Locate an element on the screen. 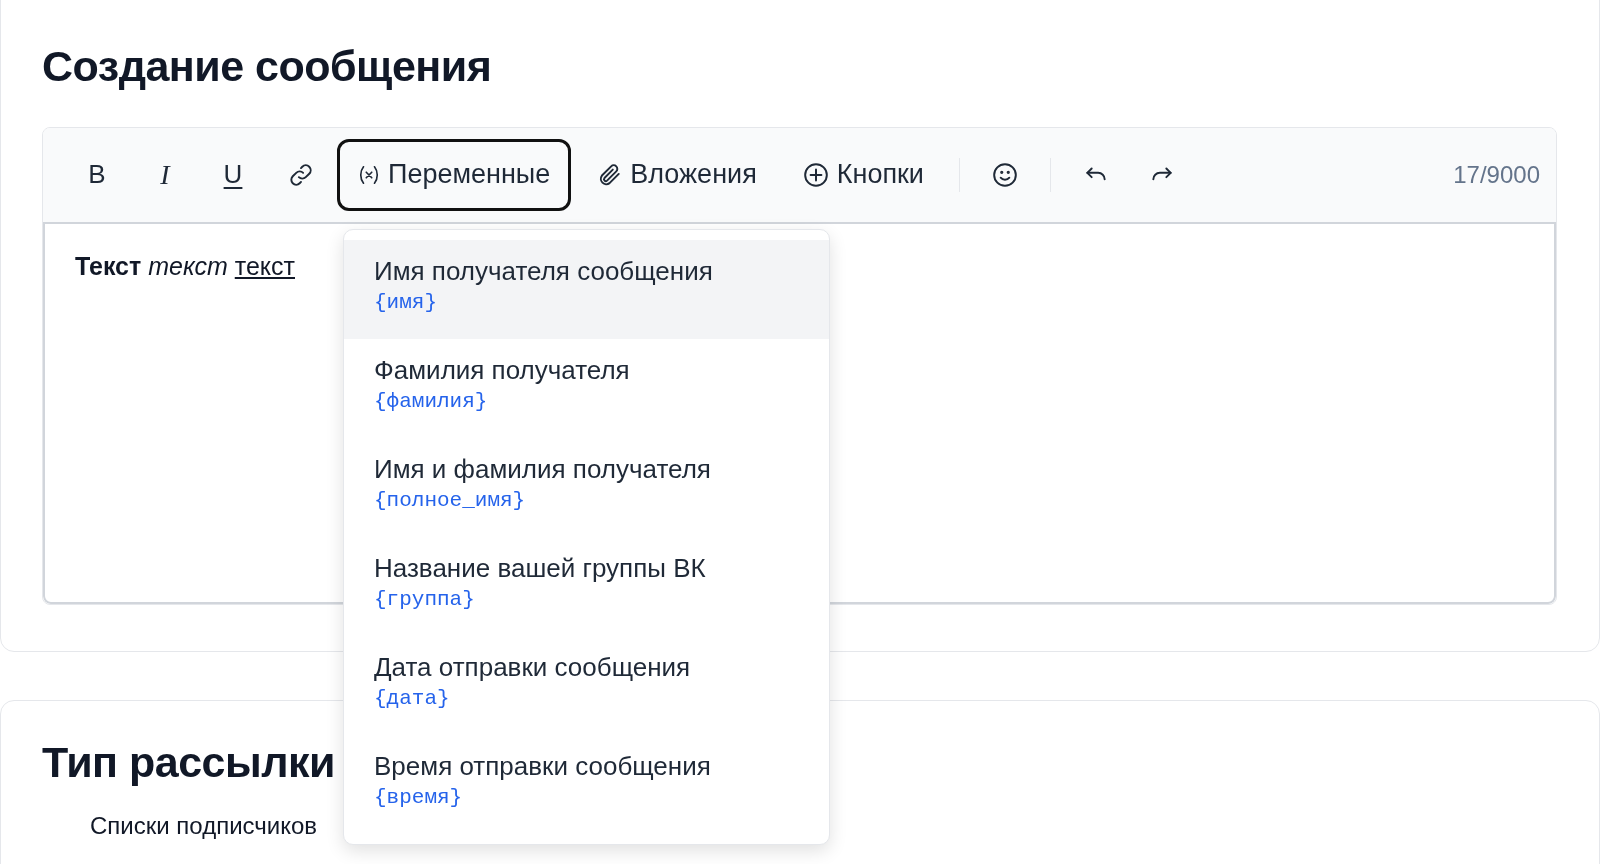 This screenshot has width=1600, height=864. variable-code: {дата} is located at coordinates (412, 698).